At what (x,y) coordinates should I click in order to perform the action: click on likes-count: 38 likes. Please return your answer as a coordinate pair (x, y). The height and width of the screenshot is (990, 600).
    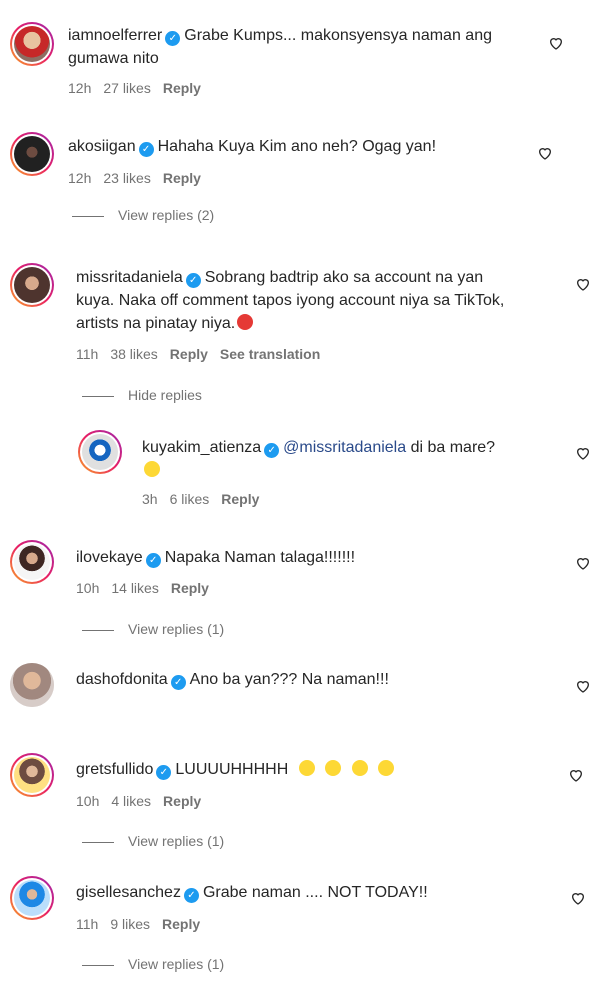
    Looking at the image, I should click on (133, 354).